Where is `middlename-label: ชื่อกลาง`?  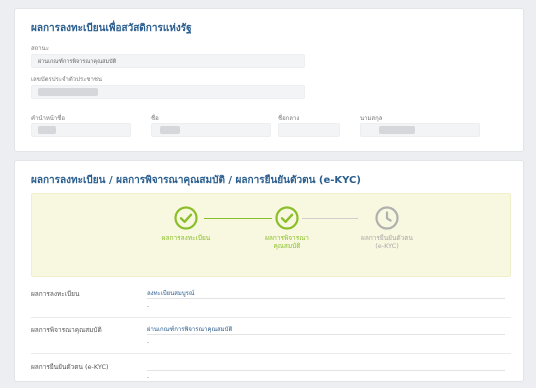 middlename-label: ชื่อกลาง is located at coordinates (289, 118).